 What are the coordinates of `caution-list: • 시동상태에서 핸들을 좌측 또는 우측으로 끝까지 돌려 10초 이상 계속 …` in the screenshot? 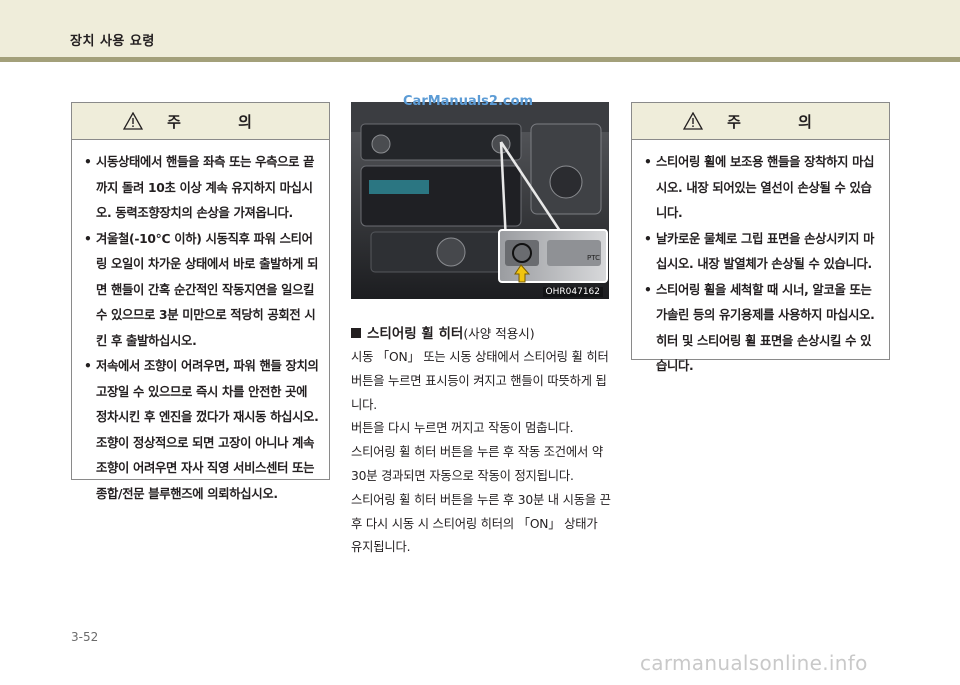 It's located at (200, 323).